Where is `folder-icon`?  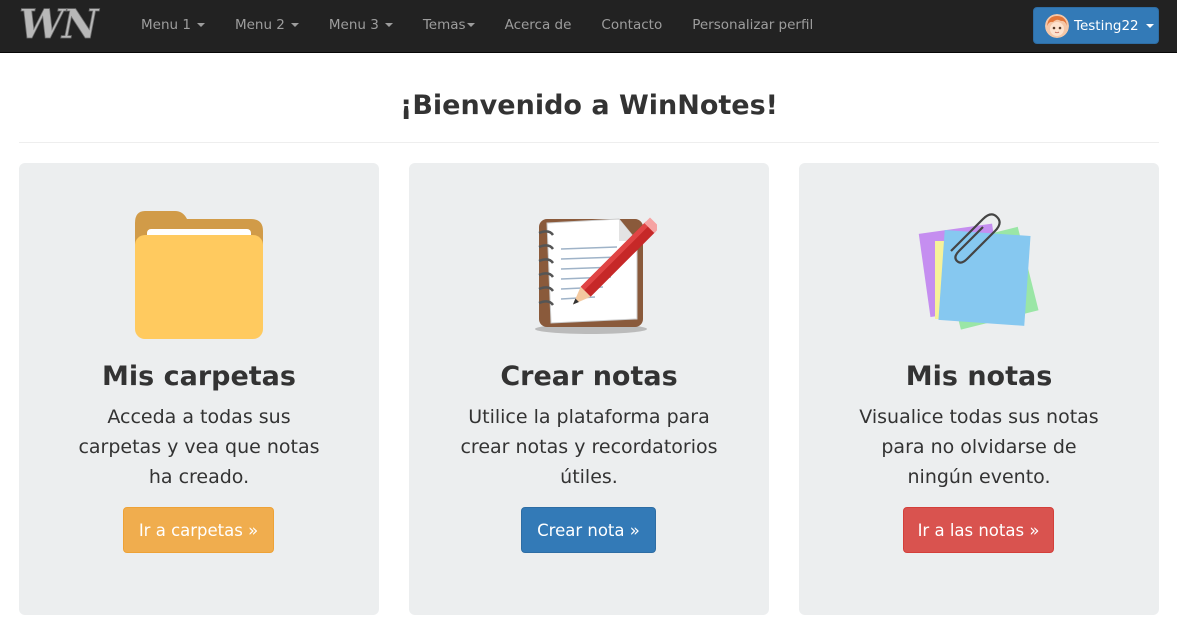
folder-icon is located at coordinates (199, 275).